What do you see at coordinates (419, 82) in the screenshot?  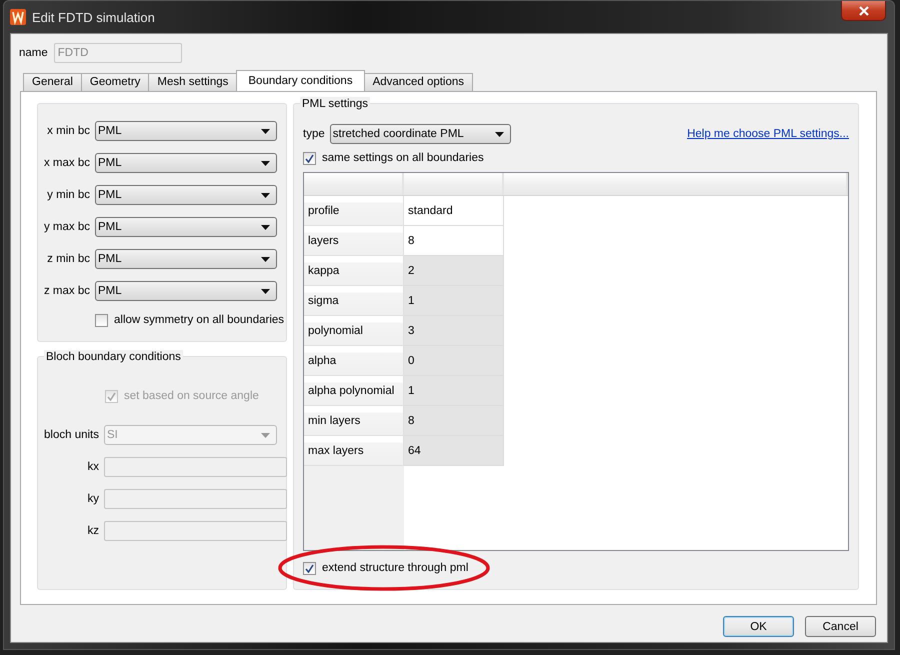 I see `tab: Advanced options` at bounding box center [419, 82].